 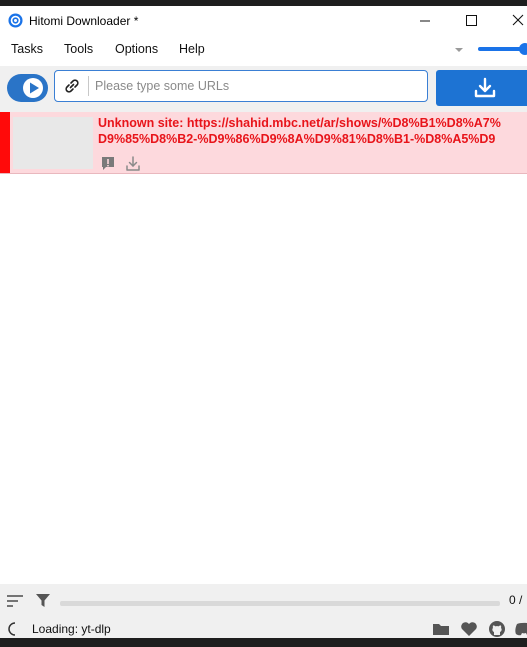 What do you see at coordinates (518, 20) in the screenshot?
I see `close-icon` at bounding box center [518, 20].